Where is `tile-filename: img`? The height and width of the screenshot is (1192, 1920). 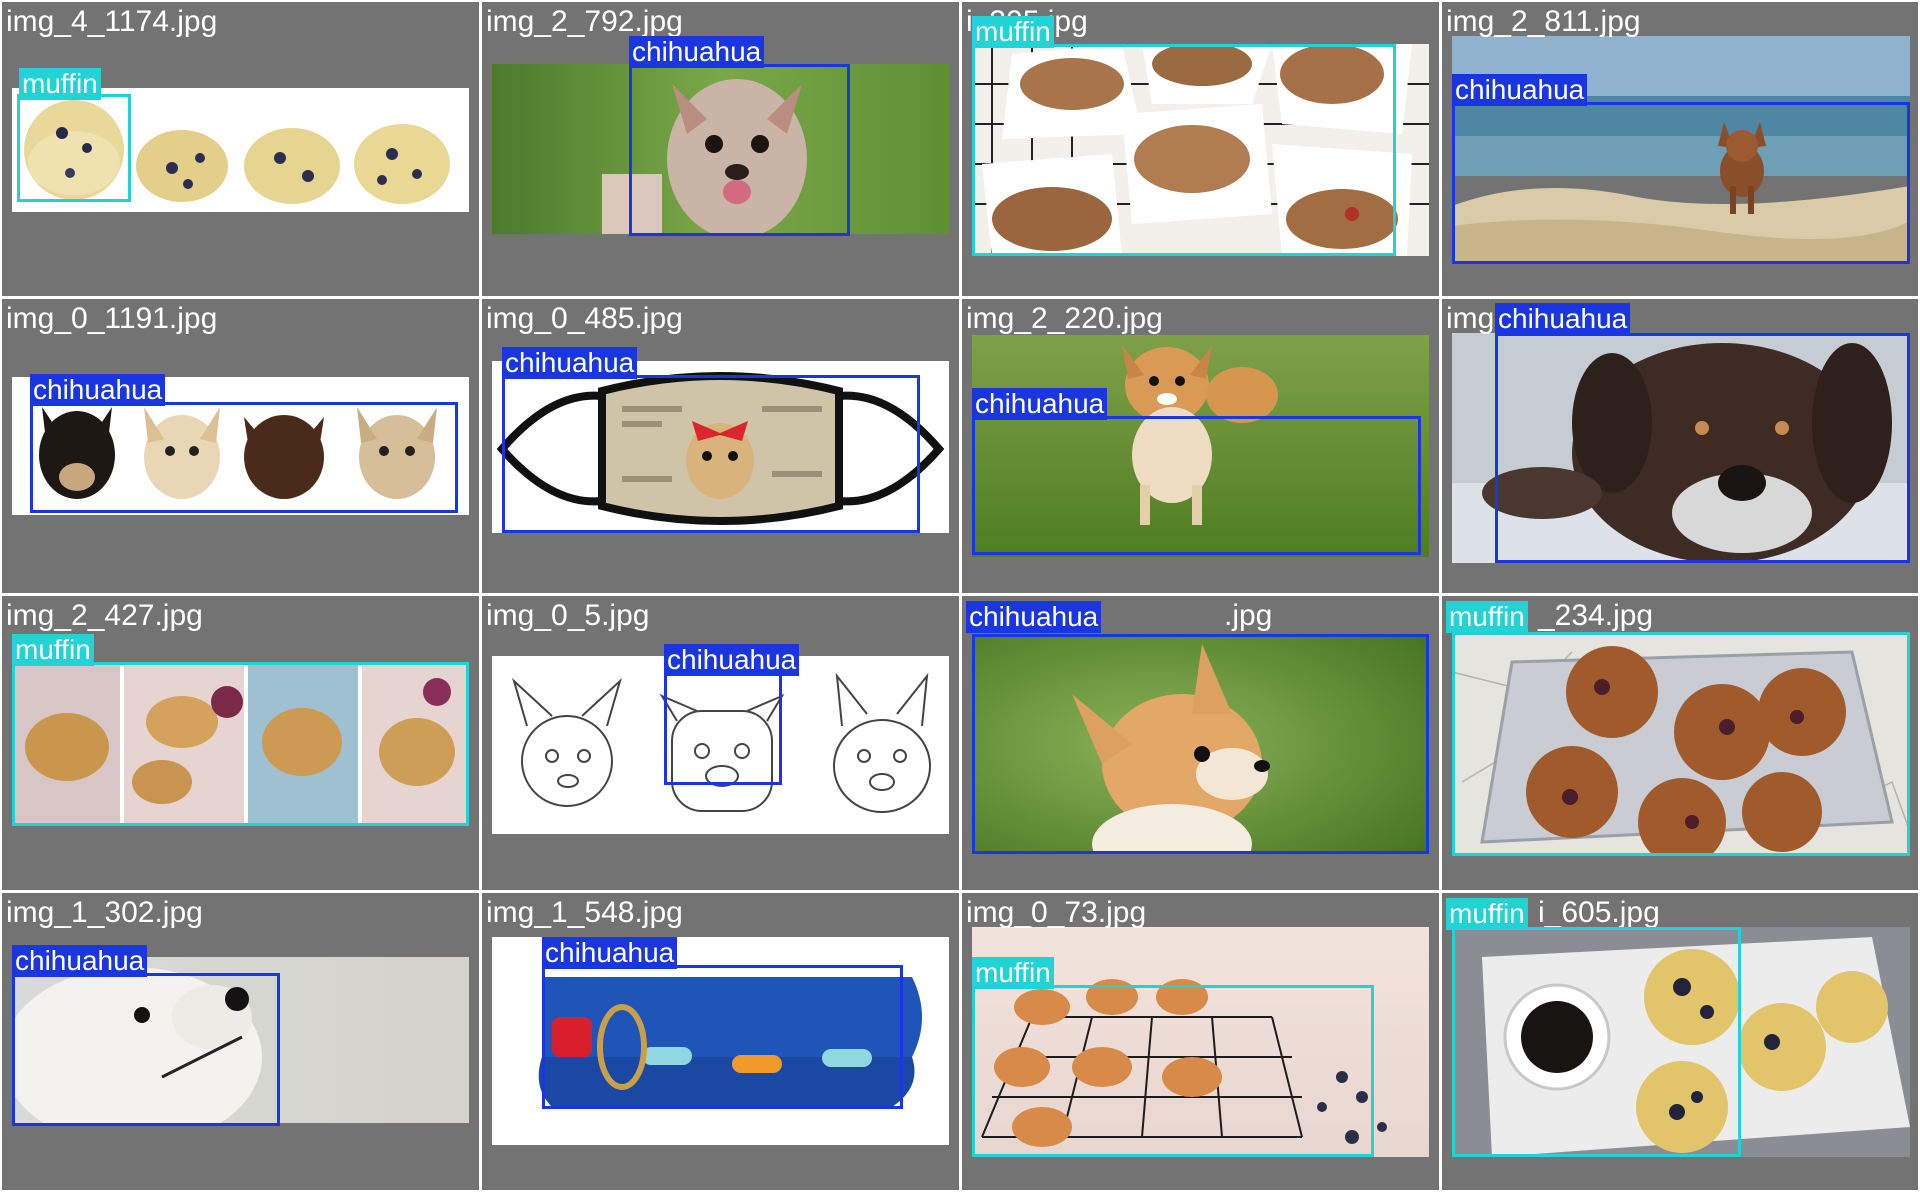
tile-filename: img is located at coordinates (1470, 318).